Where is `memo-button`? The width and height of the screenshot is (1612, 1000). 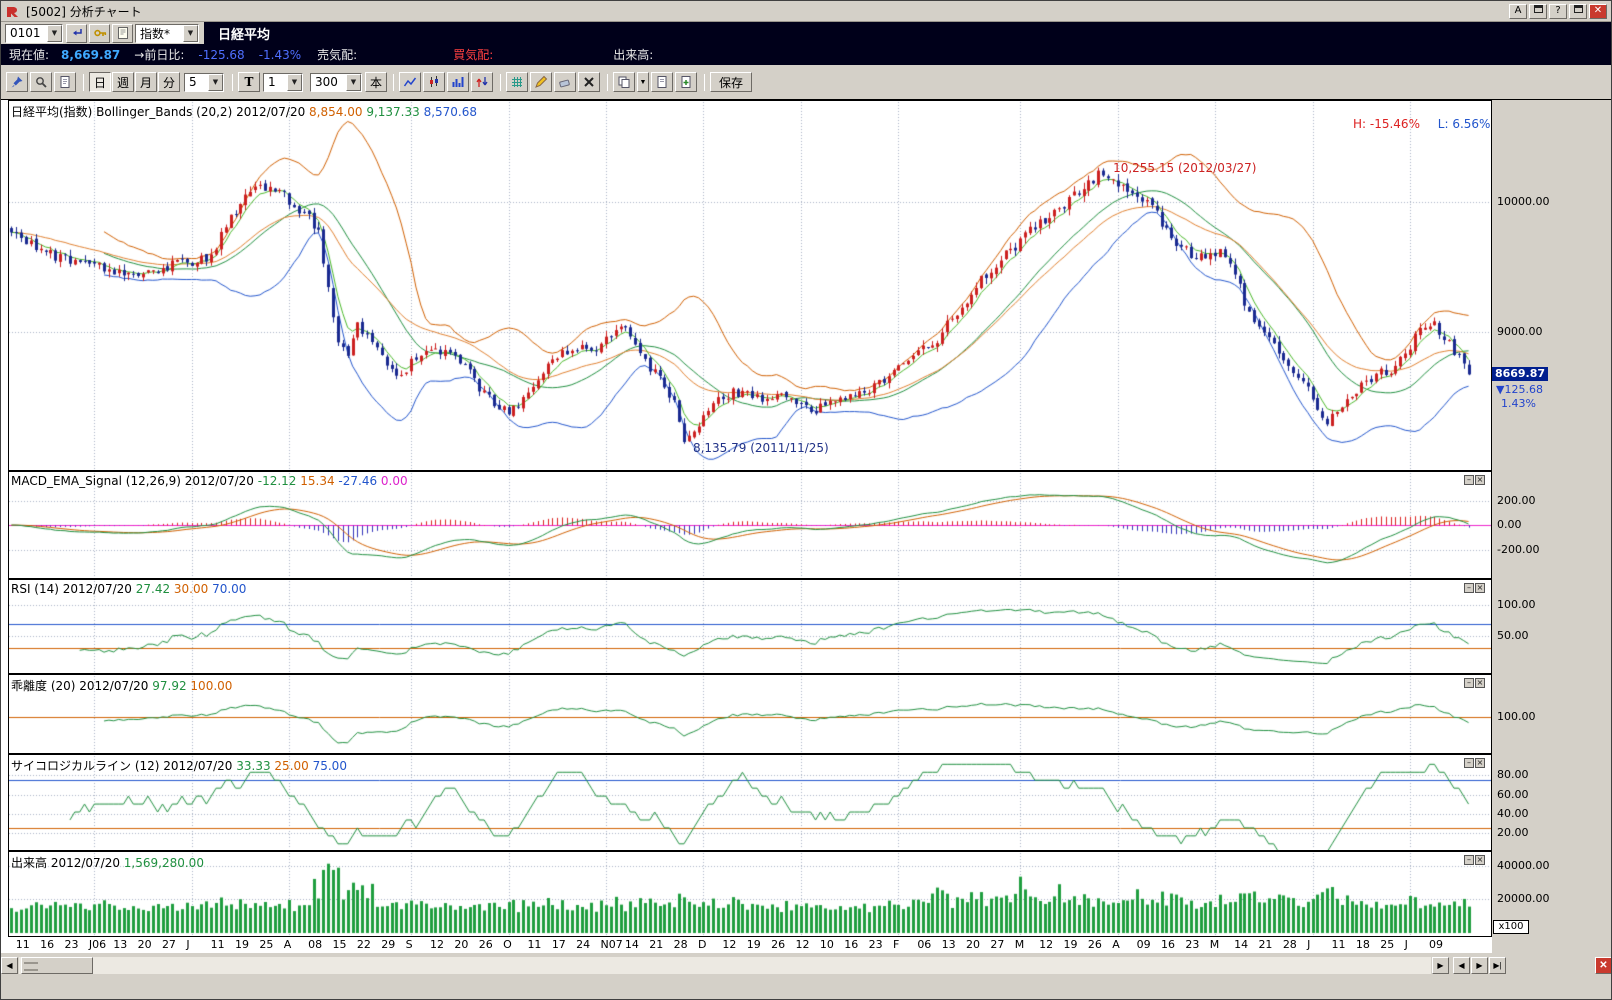
memo-button is located at coordinates (122, 33).